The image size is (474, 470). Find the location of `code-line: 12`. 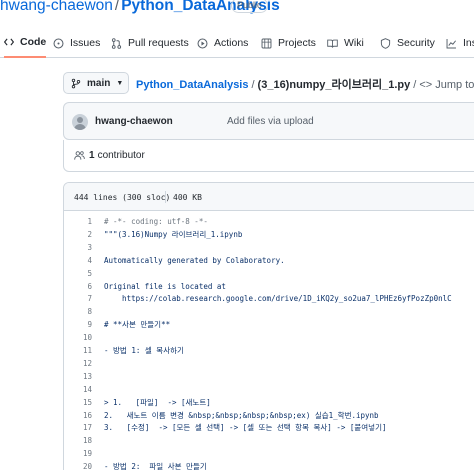

code-line: 12 is located at coordinates (269, 364).